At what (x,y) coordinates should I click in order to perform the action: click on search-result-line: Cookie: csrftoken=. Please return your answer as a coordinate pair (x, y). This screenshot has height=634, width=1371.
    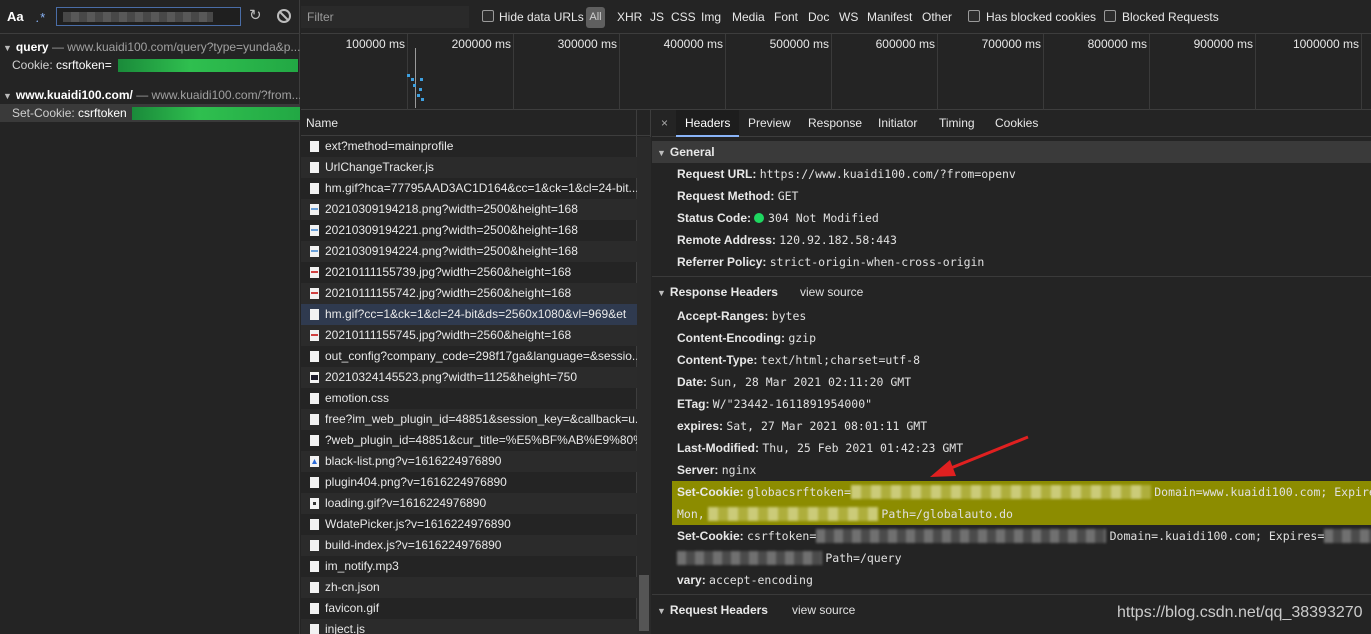
    Looking at the image, I should click on (150, 65).